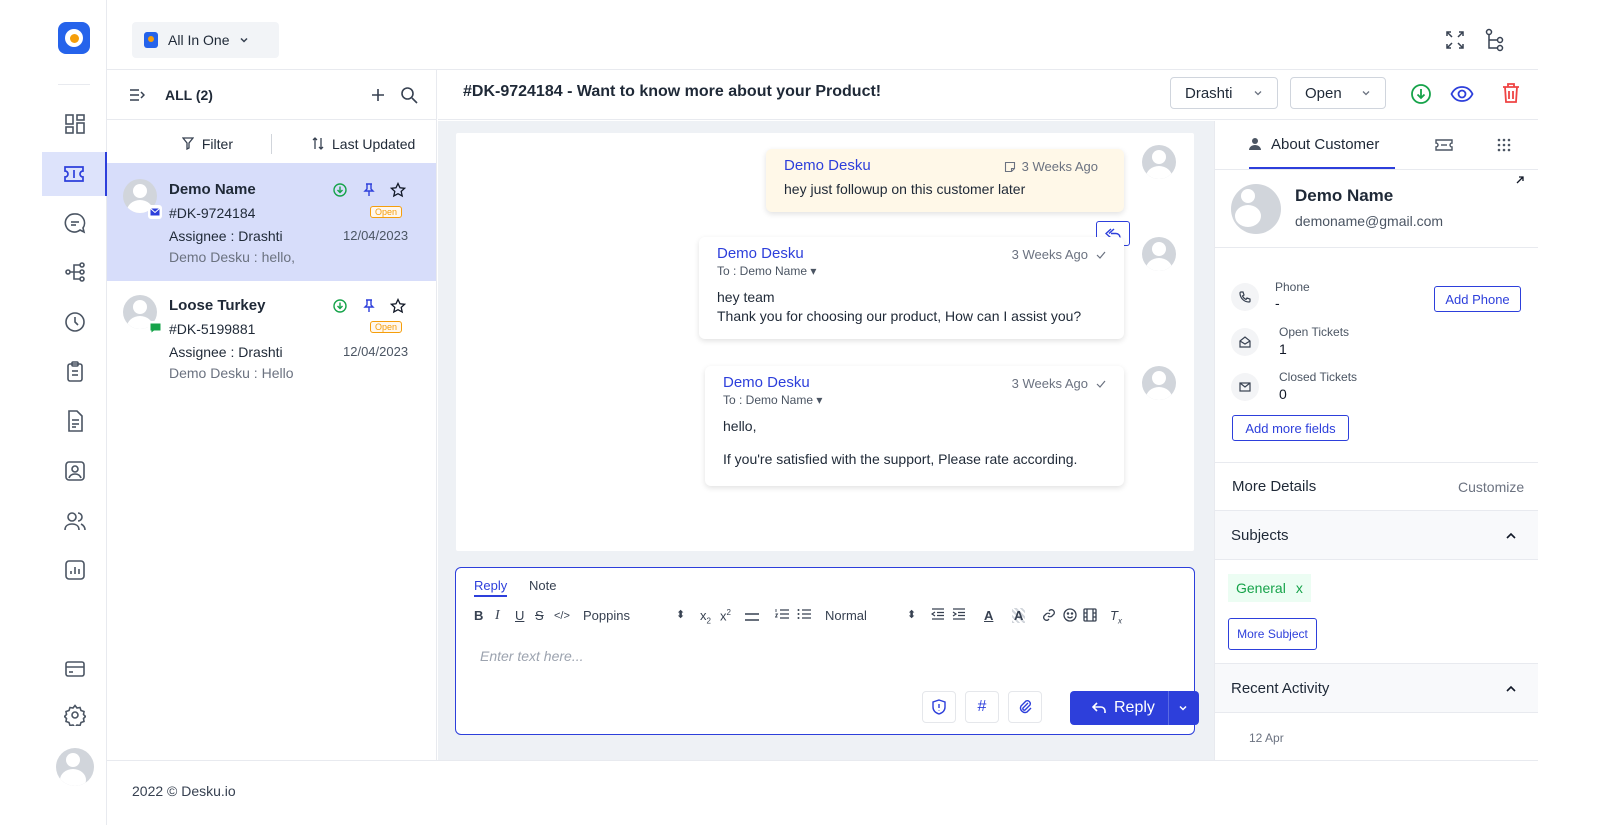 The image size is (1600, 825). I want to click on attachment-icon, so click(1025, 707).